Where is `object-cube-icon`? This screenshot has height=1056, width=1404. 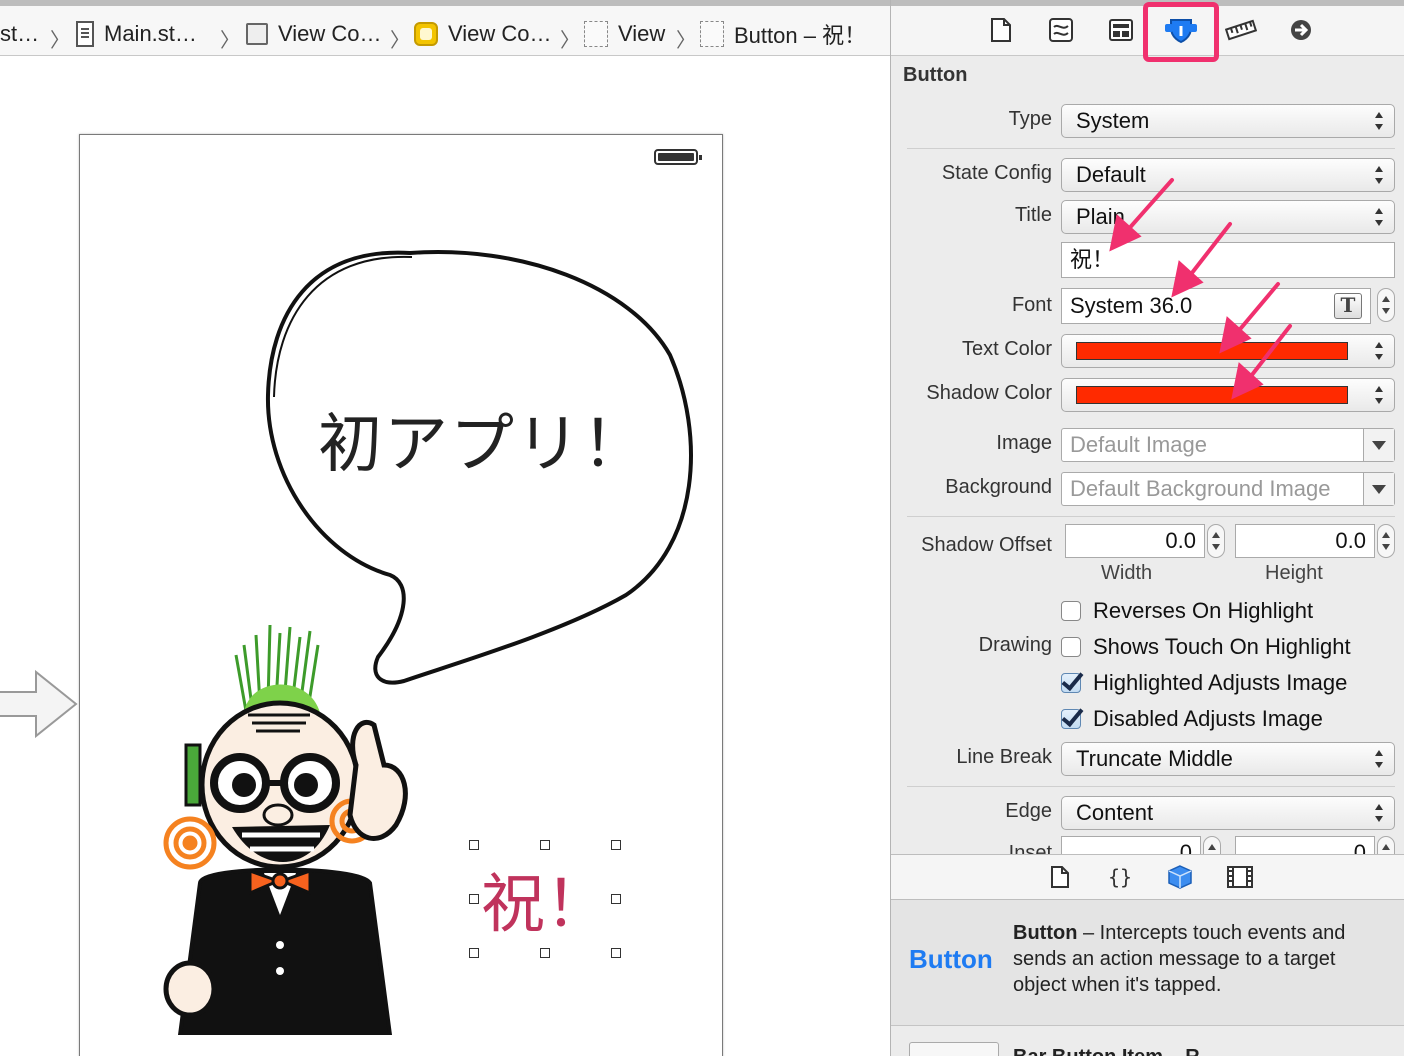
object-cube-icon is located at coordinates (1180, 877).